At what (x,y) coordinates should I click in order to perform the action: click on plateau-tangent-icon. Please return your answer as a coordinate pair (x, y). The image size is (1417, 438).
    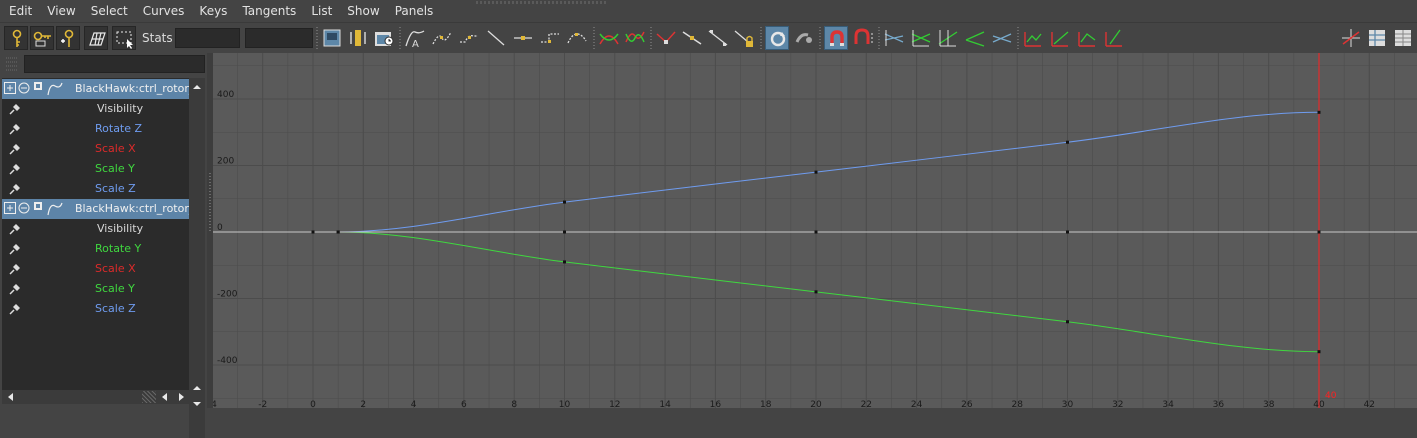
    Looking at the image, I should click on (577, 38).